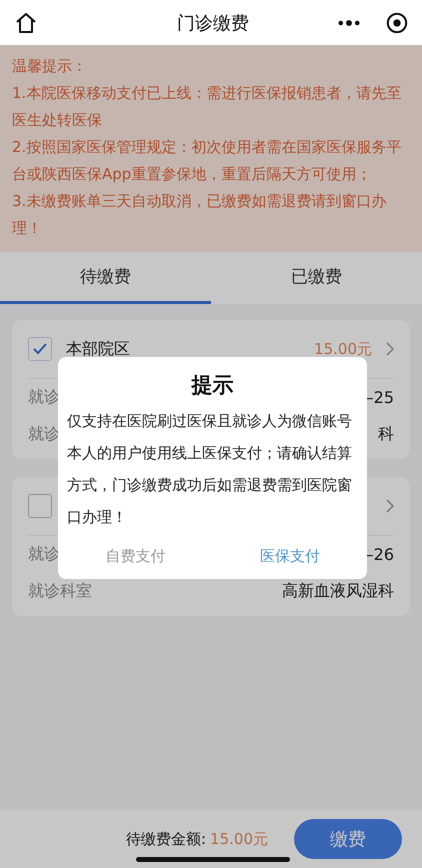  What do you see at coordinates (60, 591) in the screenshot?
I see `row-label: 就诊科室` at bounding box center [60, 591].